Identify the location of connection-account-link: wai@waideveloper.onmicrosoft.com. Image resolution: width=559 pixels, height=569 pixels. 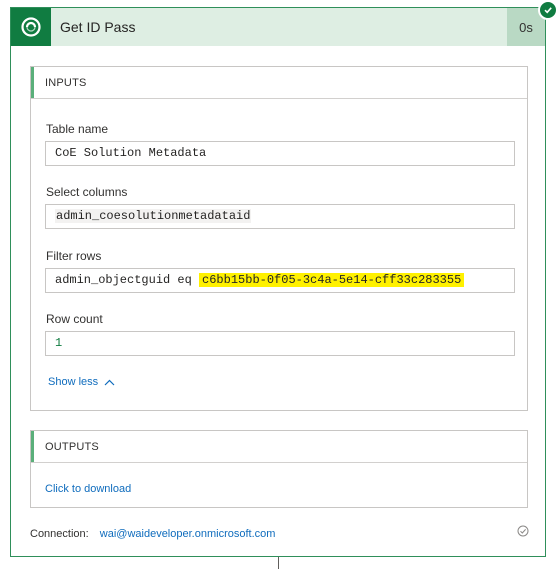
(188, 534).